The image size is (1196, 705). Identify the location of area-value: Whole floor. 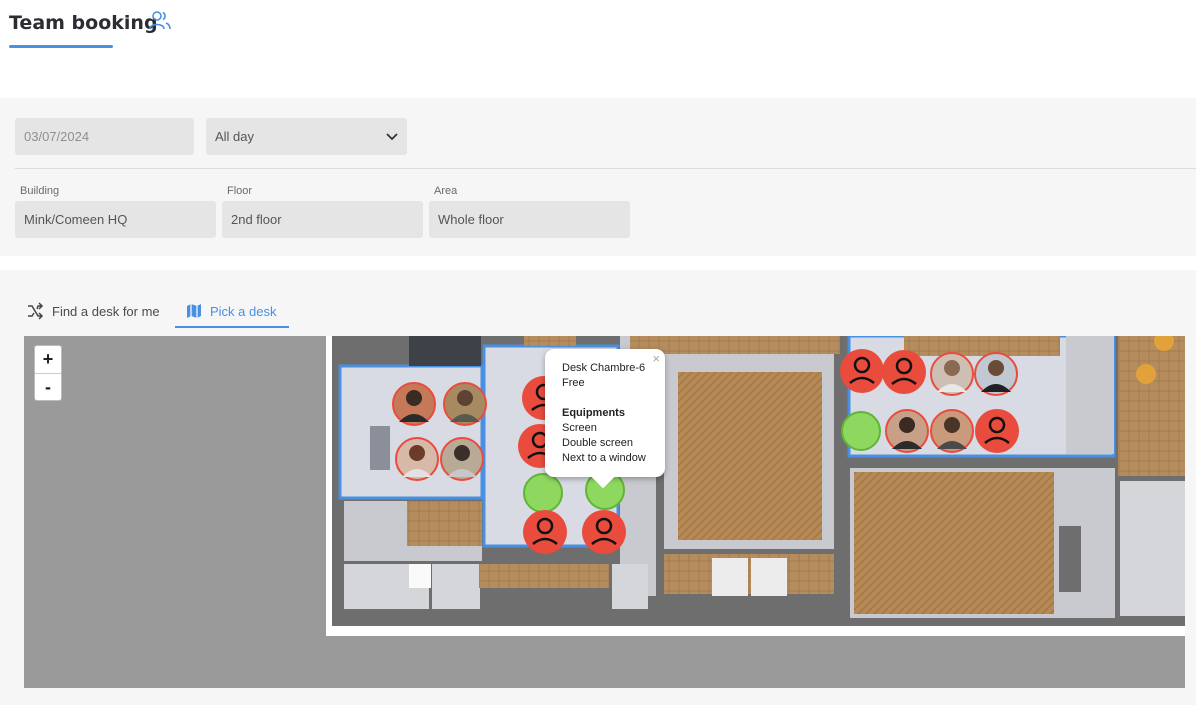
(471, 219).